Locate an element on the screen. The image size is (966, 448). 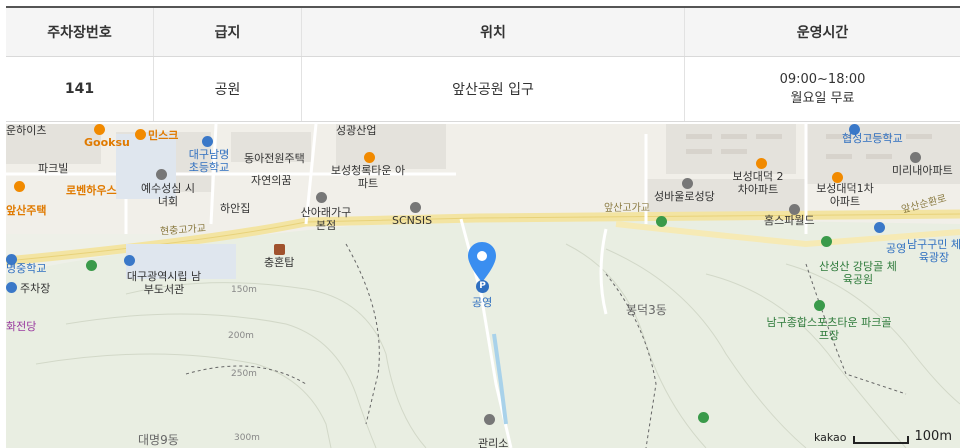
hours-note: 월요일 무료 is located at coordinates (822, 98).